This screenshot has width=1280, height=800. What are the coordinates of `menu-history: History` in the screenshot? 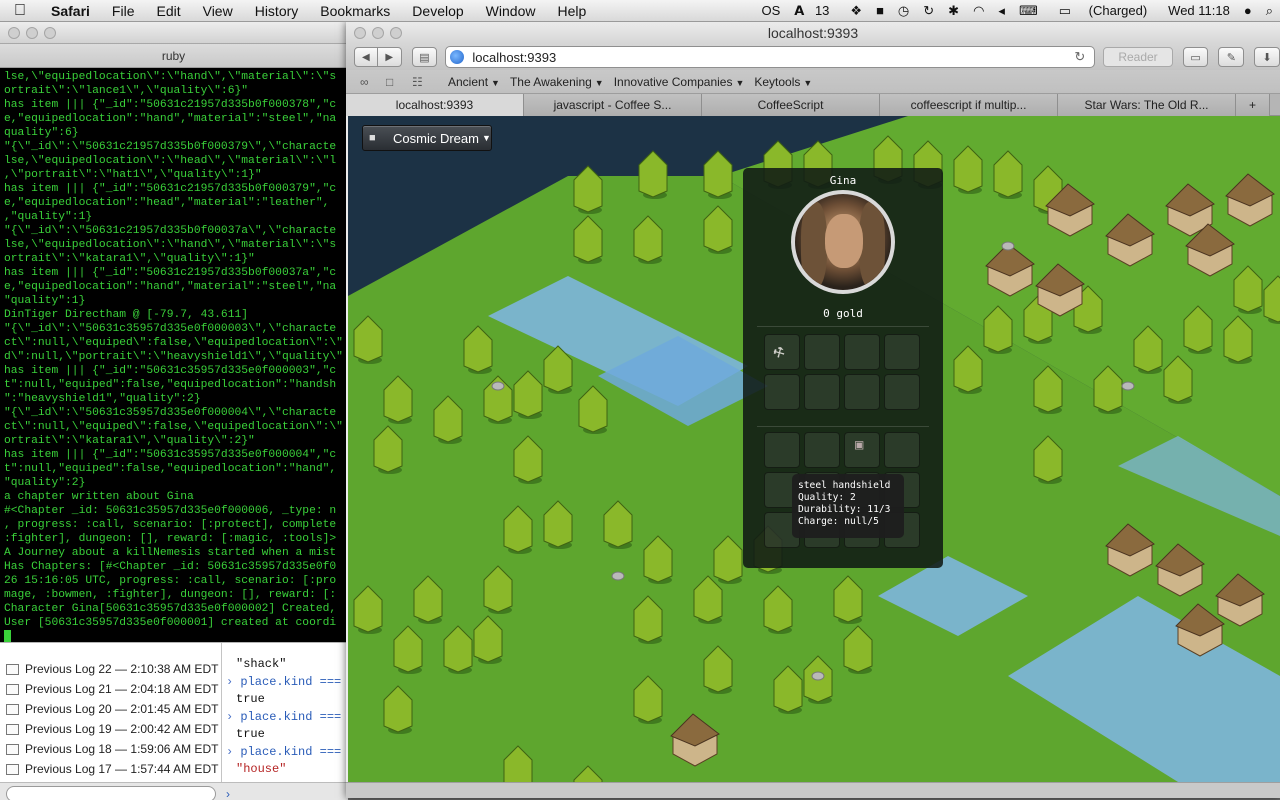 It's located at (277, 11).